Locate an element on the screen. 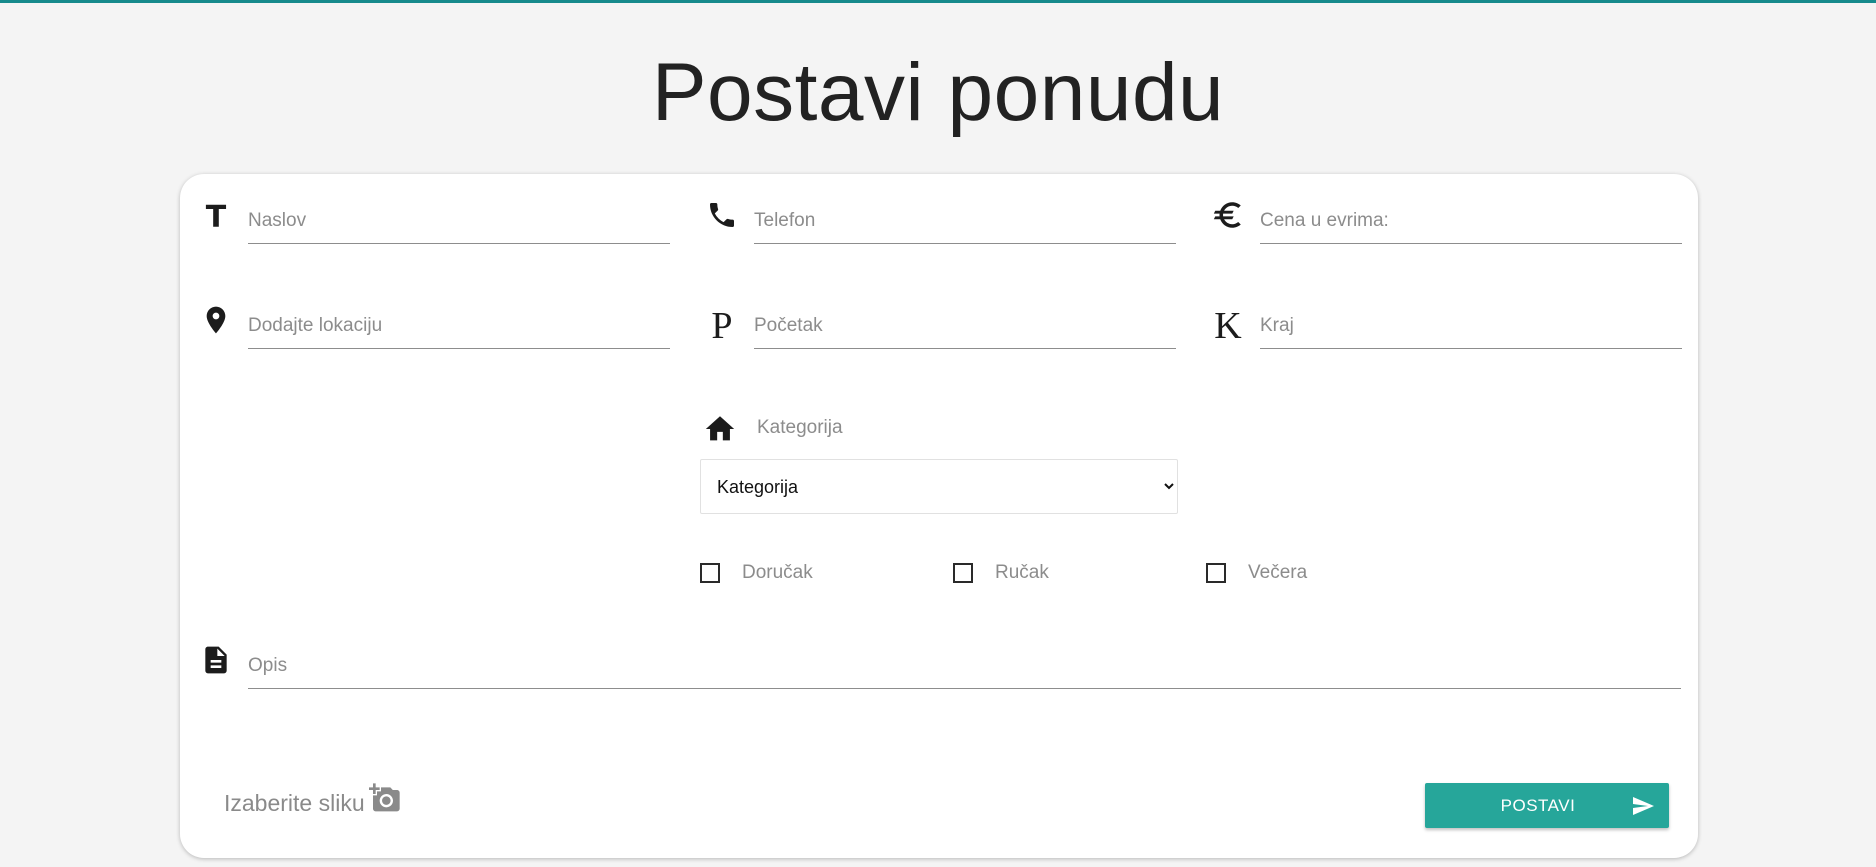 This screenshot has height=867, width=1876. meal-checkbox-dorucak: Doručak is located at coordinates (756, 573).